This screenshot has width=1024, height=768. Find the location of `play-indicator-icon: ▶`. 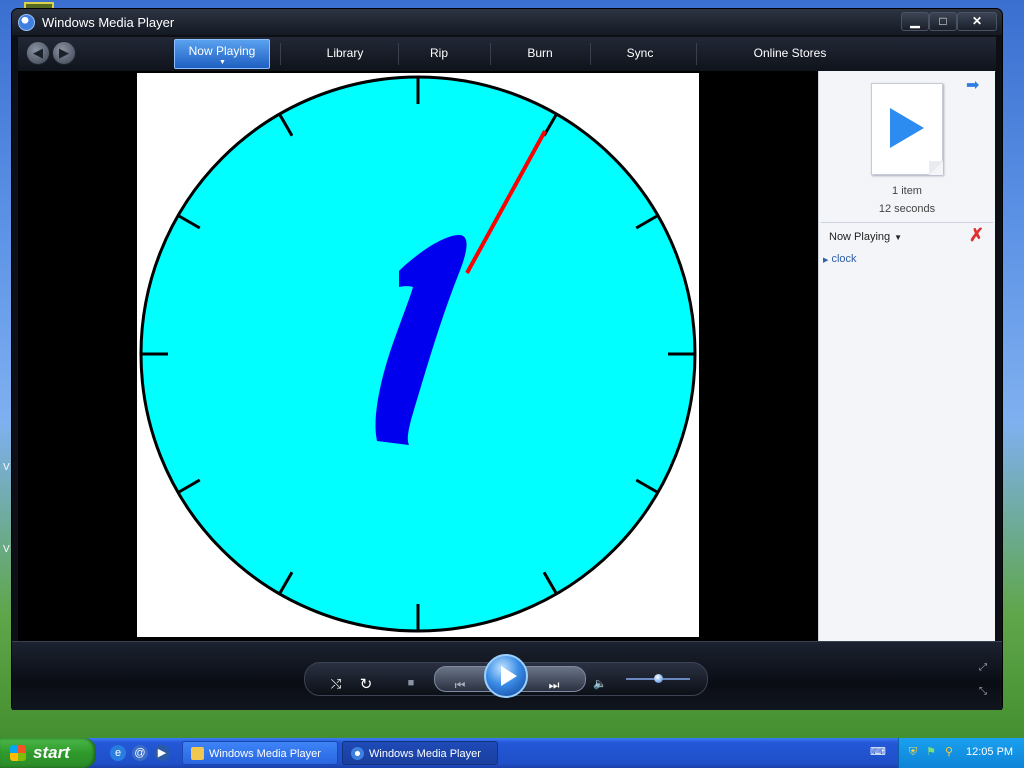

play-indicator-icon: ▶ is located at coordinates (826, 260).